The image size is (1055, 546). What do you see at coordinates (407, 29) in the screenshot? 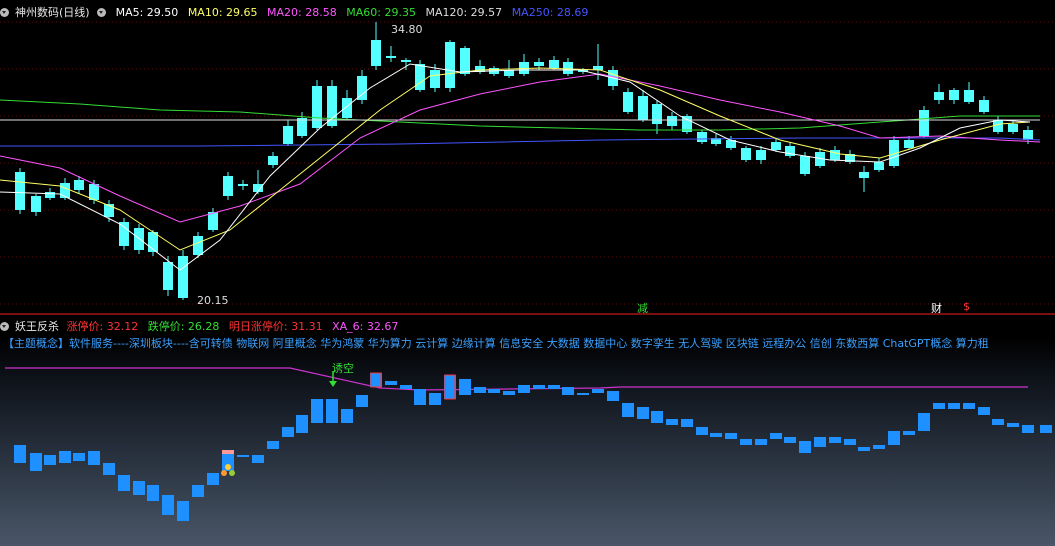
I see `high-price-label: 34.80` at bounding box center [407, 29].